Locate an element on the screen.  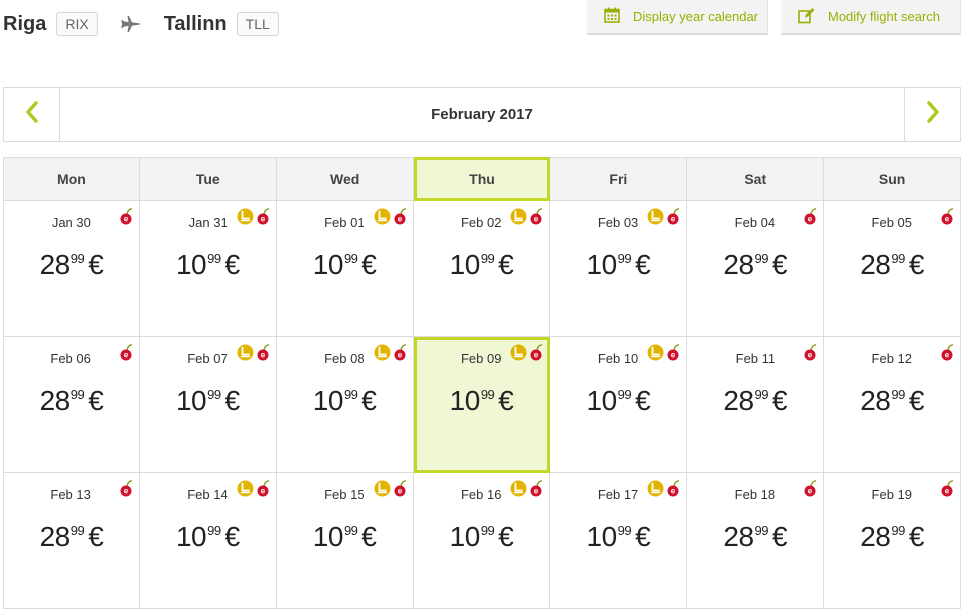
calendar-day-cell: Feb 01 e 1099 € is located at coordinates (345, 269).